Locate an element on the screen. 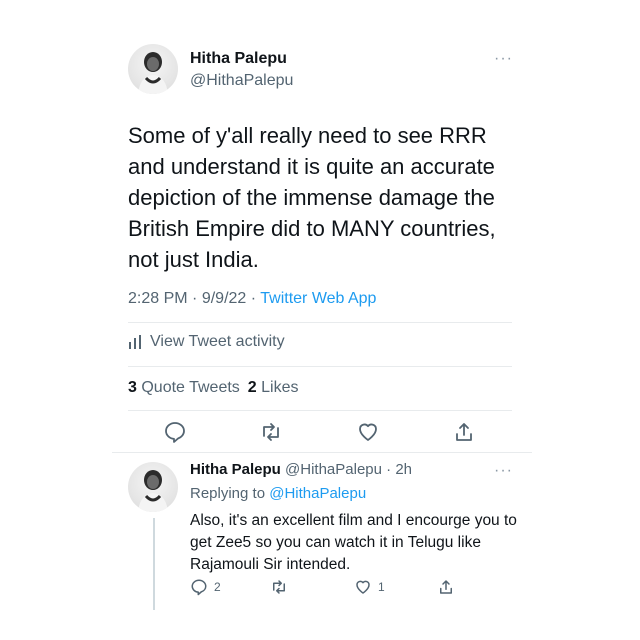  tweet-meta: 2:28 PM · 9/9/22 · Twitter Web App is located at coordinates (252, 299).